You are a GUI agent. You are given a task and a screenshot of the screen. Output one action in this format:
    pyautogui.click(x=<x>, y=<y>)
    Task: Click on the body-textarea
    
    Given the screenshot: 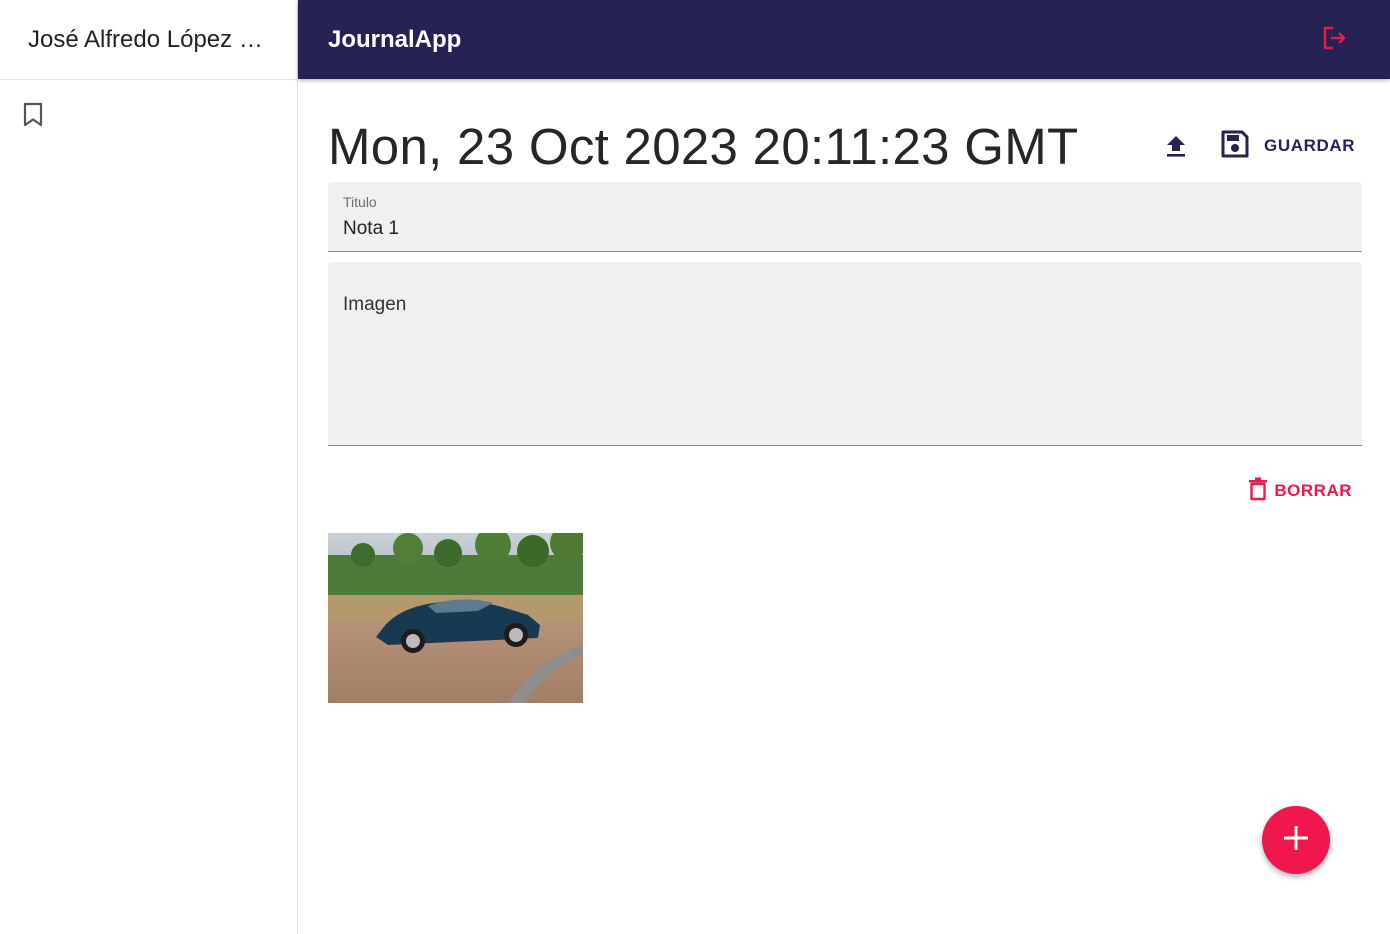 What is the action you would take?
    pyautogui.click(x=843, y=364)
    